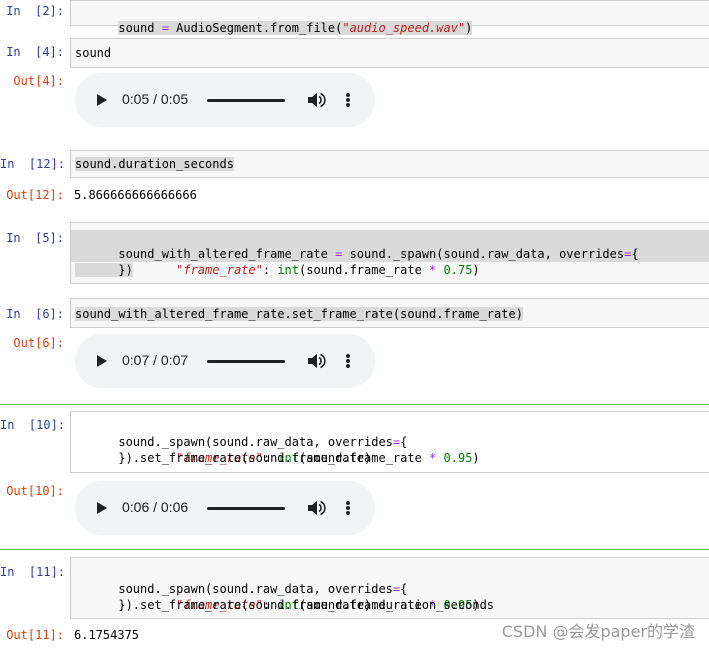 The image size is (709, 650). What do you see at coordinates (288, 270) in the screenshot?
I see `code-builtin: int` at bounding box center [288, 270].